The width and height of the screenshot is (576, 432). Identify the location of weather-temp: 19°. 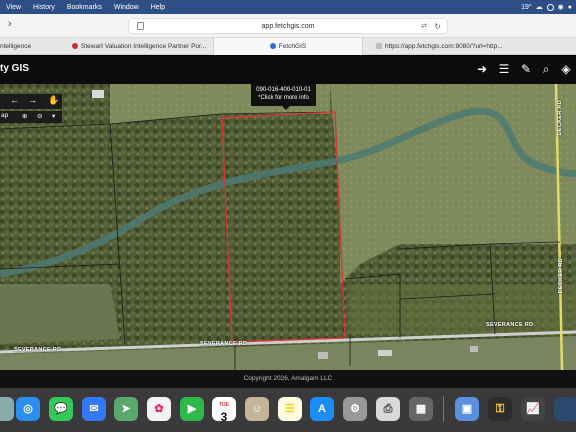
(526, 7).